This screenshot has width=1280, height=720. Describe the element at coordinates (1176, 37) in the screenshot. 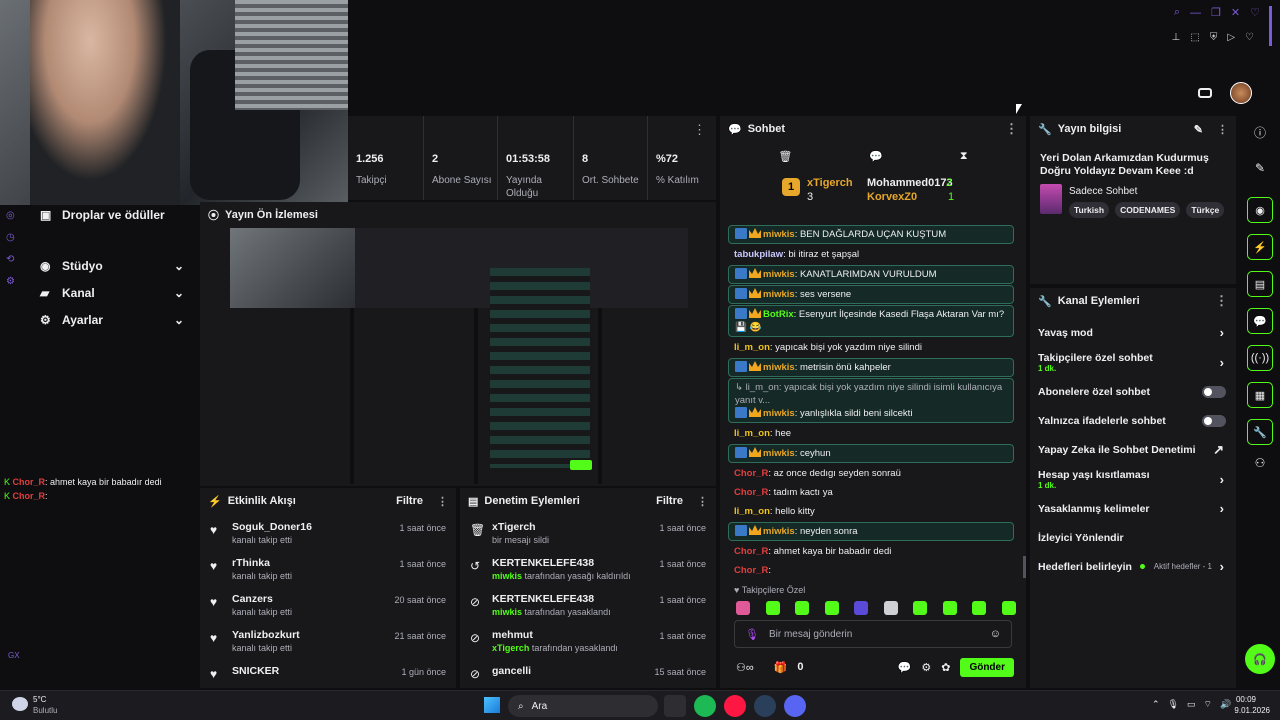

I see `pin-icon: ⊥` at that location.